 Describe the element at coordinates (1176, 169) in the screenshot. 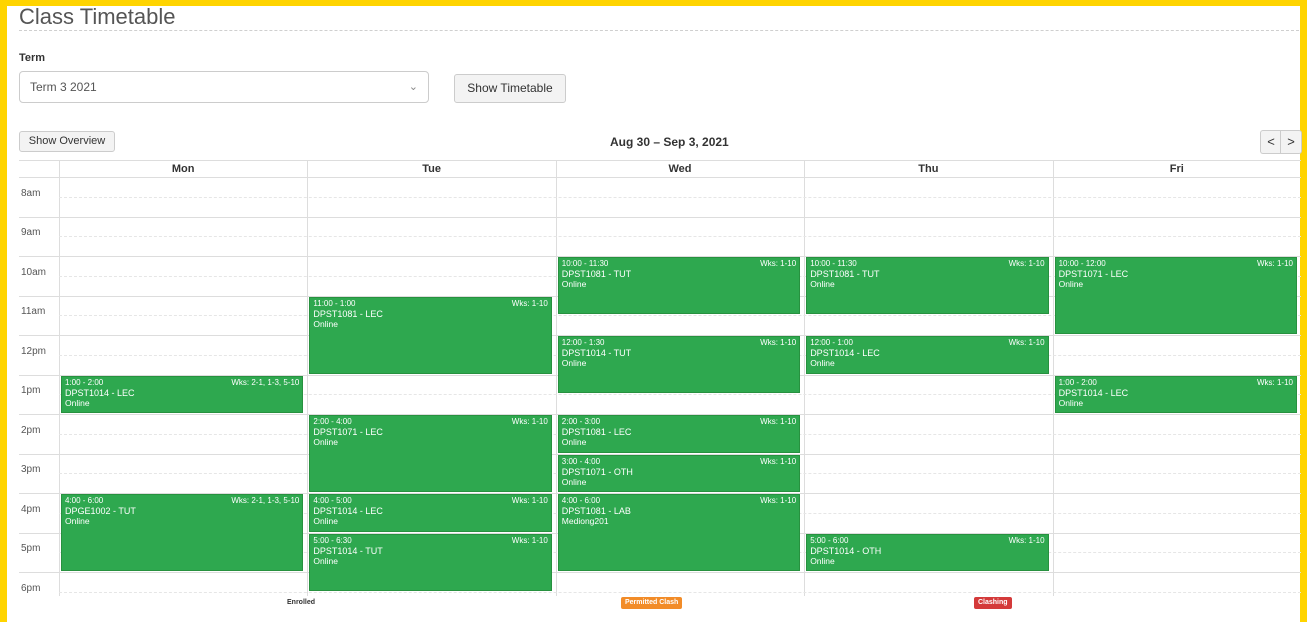

I see `day-header-fri: Fri` at that location.